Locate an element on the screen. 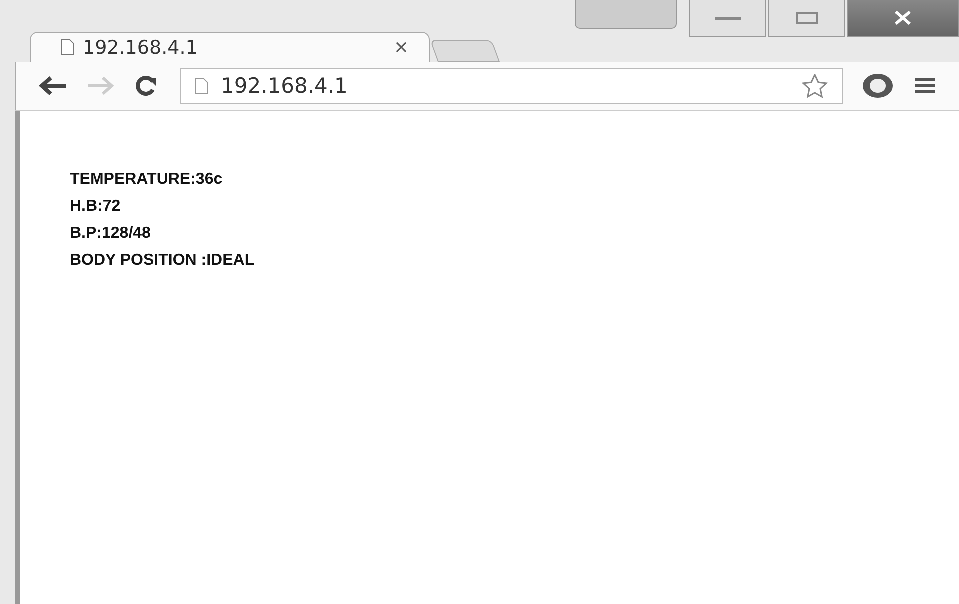 The height and width of the screenshot is (604, 959). maximize-button is located at coordinates (806, 18).